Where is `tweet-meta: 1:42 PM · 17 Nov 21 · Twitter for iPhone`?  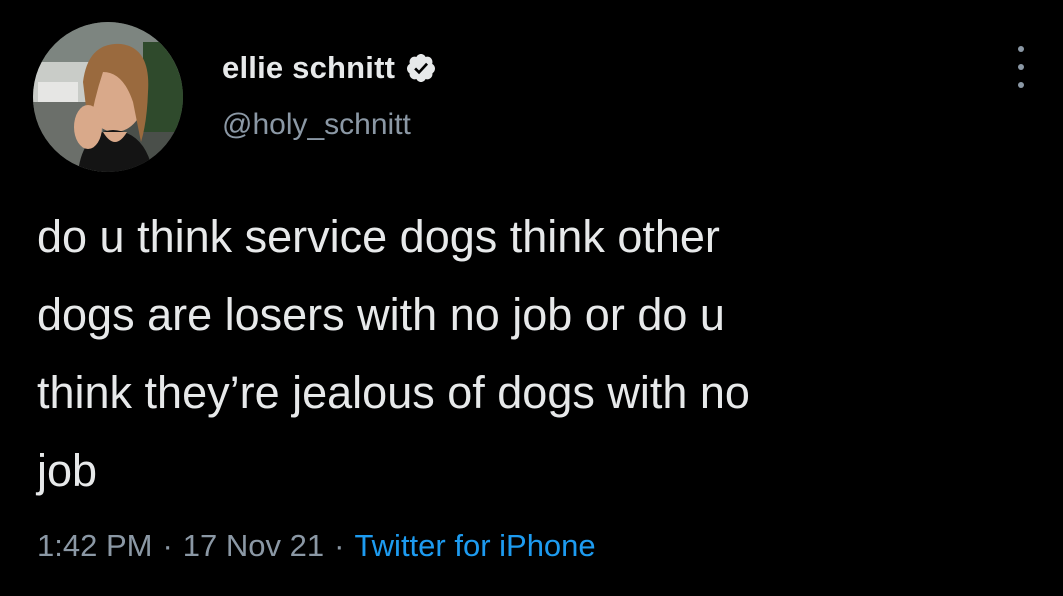
tweet-meta: 1:42 PM · 17 Nov 21 · Twitter for iPhone is located at coordinates (316, 546).